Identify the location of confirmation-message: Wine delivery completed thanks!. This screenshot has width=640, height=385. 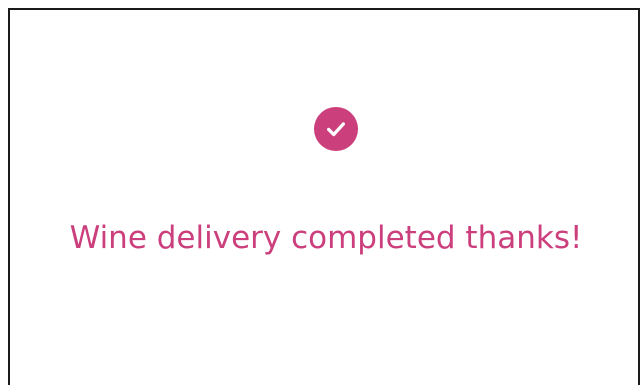
(326, 238).